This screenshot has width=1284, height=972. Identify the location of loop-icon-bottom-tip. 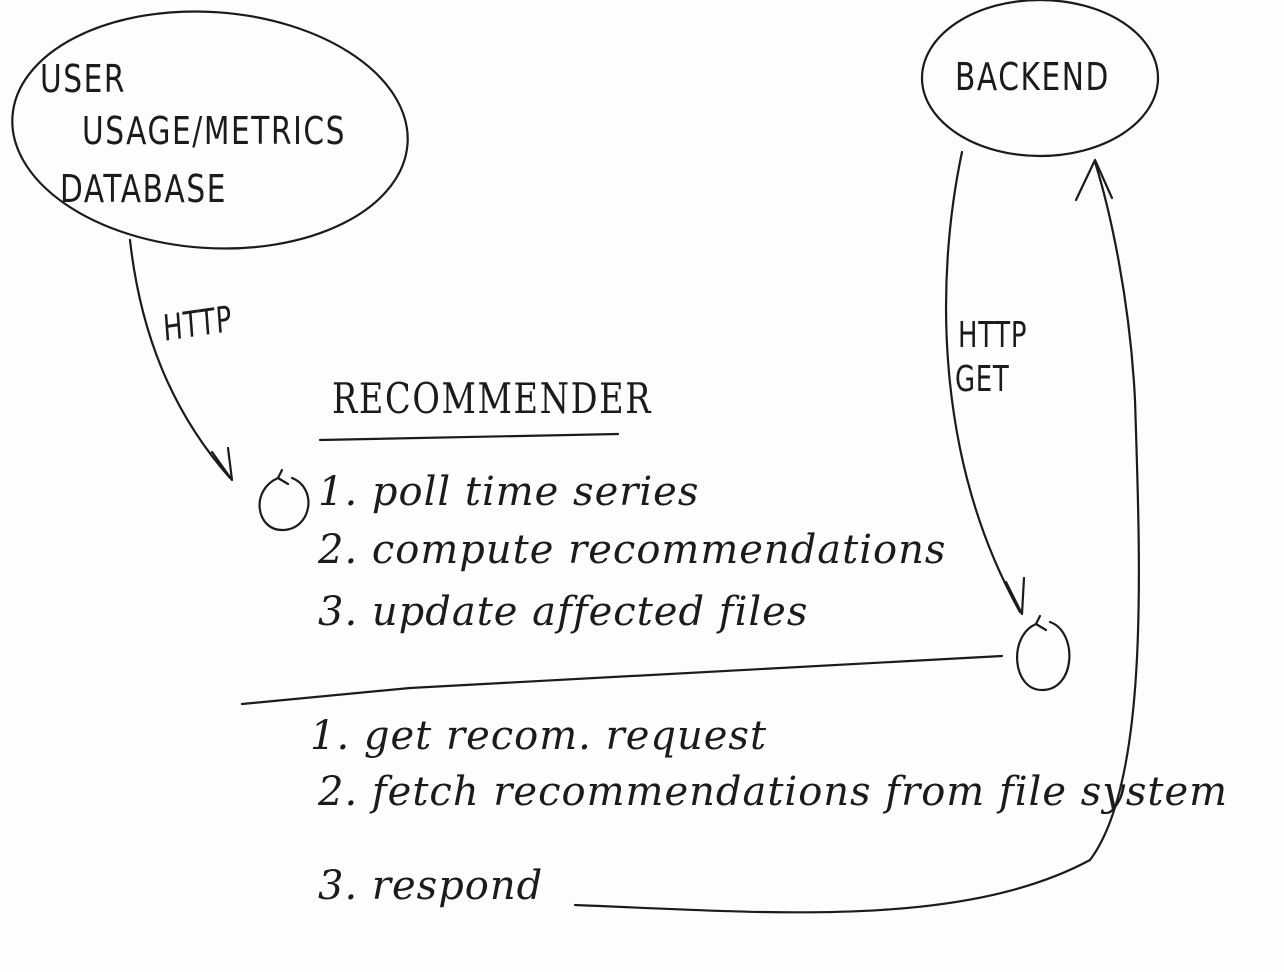
(1041, 623).